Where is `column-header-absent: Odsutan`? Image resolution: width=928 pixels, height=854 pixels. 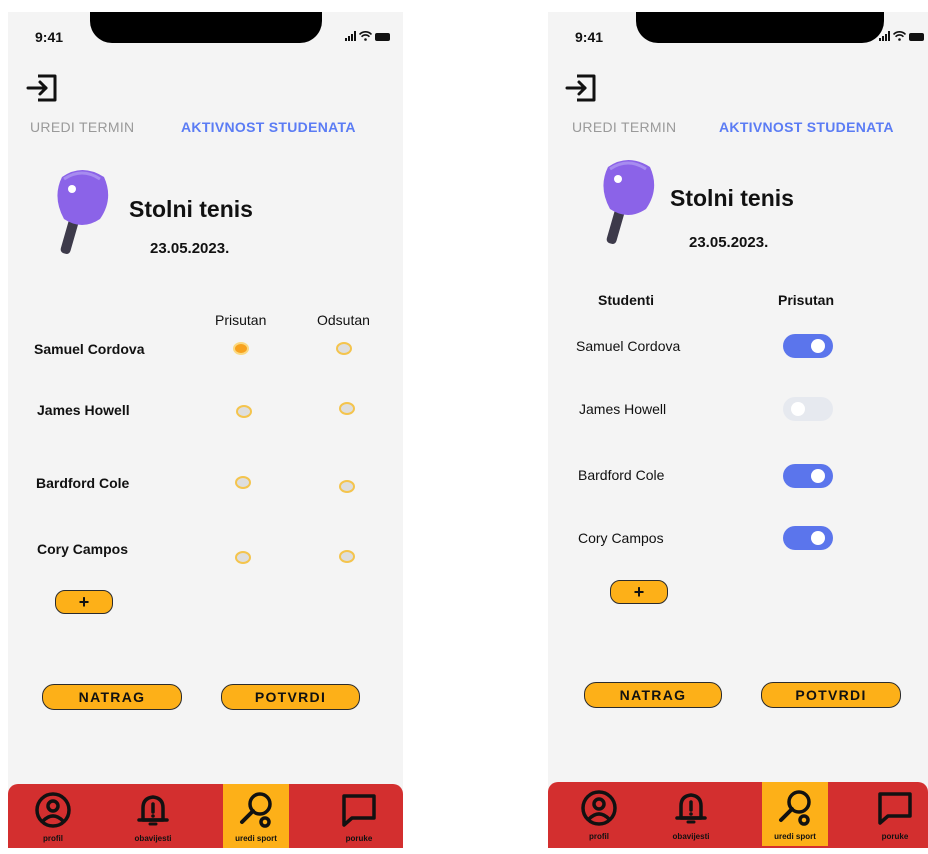
column-header-absent: Odsutan is located at coordinates (343, 320).